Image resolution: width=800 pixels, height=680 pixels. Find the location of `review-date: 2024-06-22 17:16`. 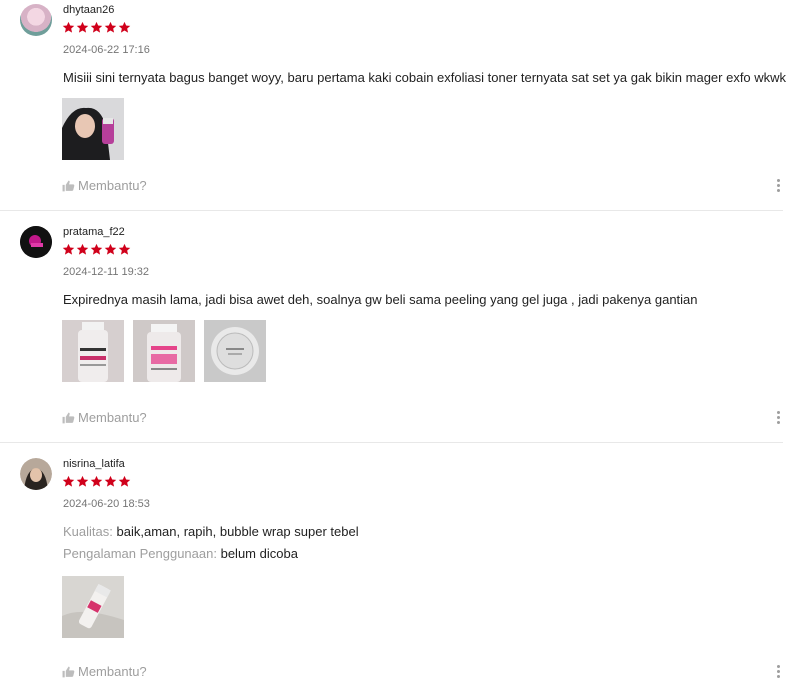

review-date: 2024-06-22 17:16 is located at coordinates (106, 50).